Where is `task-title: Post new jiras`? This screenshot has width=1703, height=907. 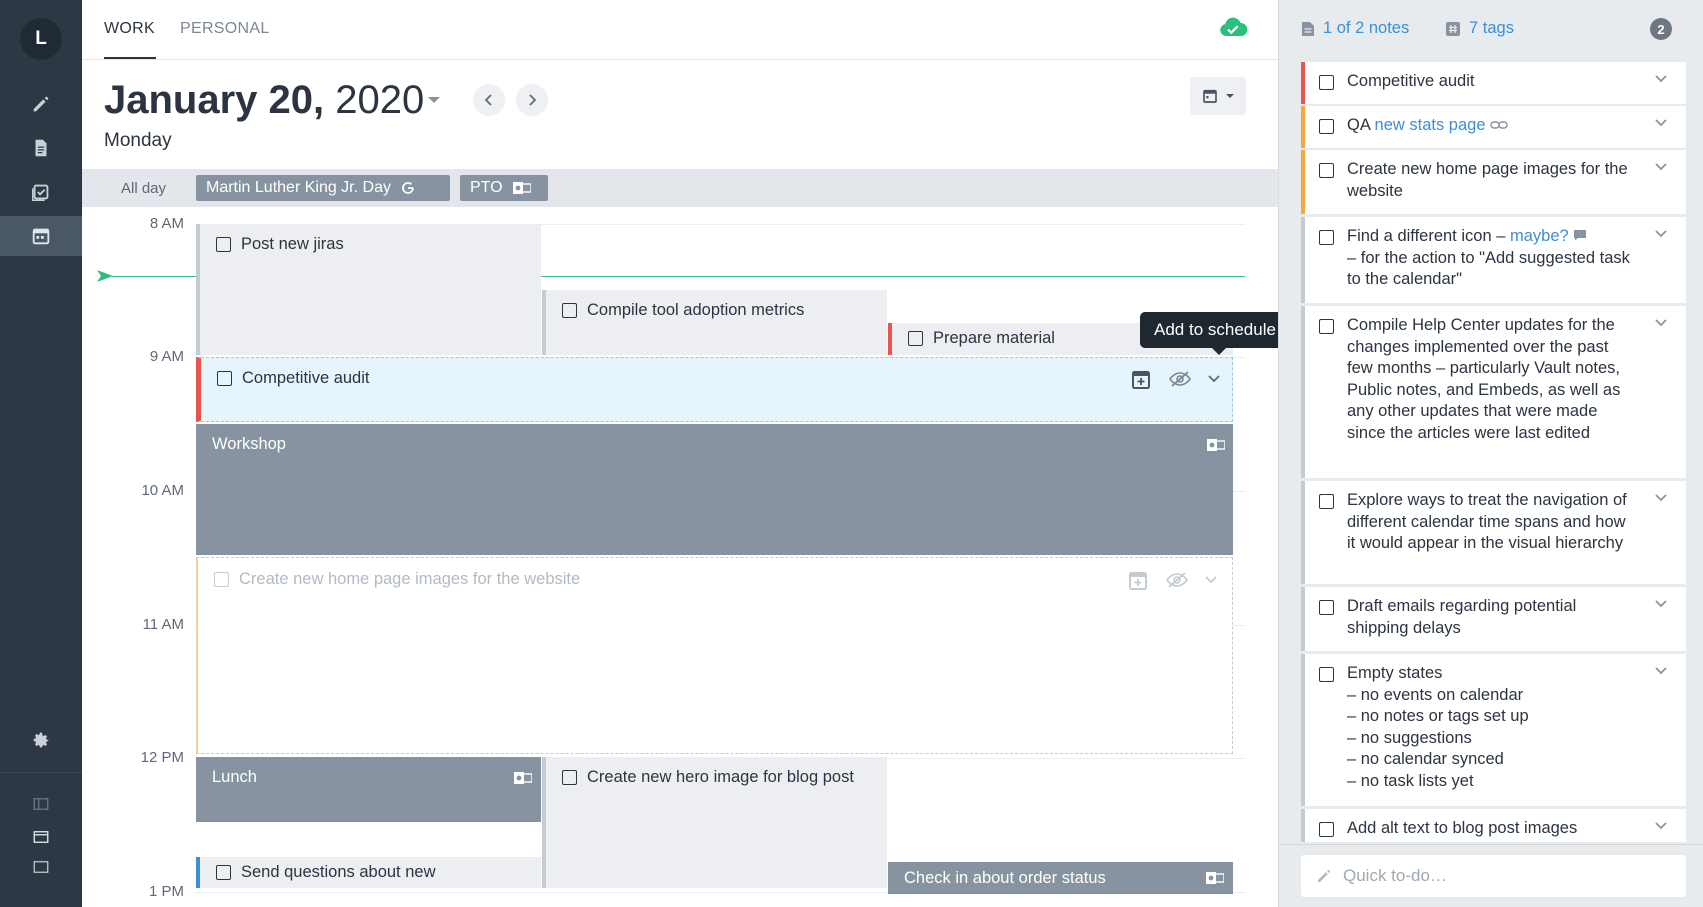
task-title: Post new jiras is located at coordinates (292, 244).